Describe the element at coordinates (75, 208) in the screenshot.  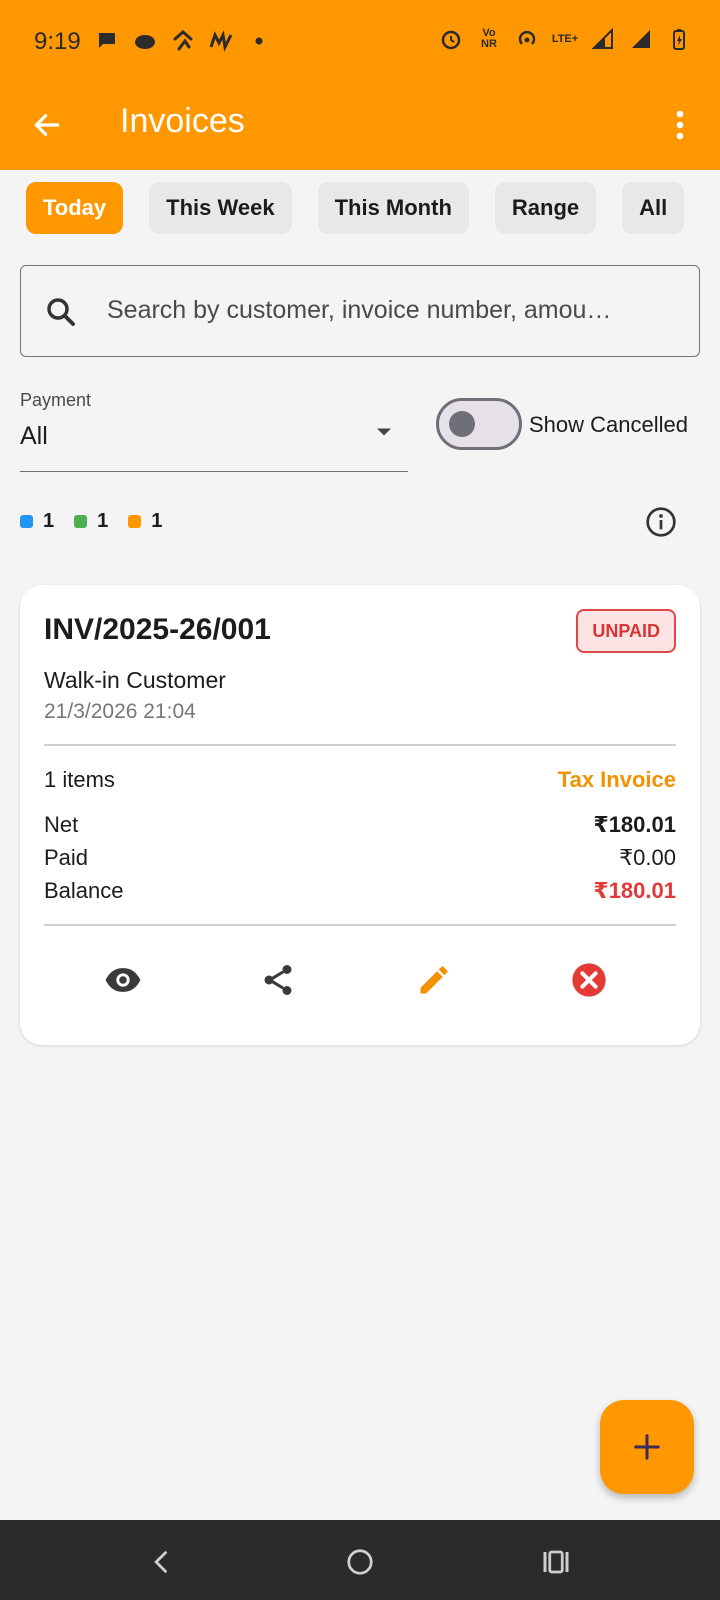
I see `chip-today: Today` at that location.